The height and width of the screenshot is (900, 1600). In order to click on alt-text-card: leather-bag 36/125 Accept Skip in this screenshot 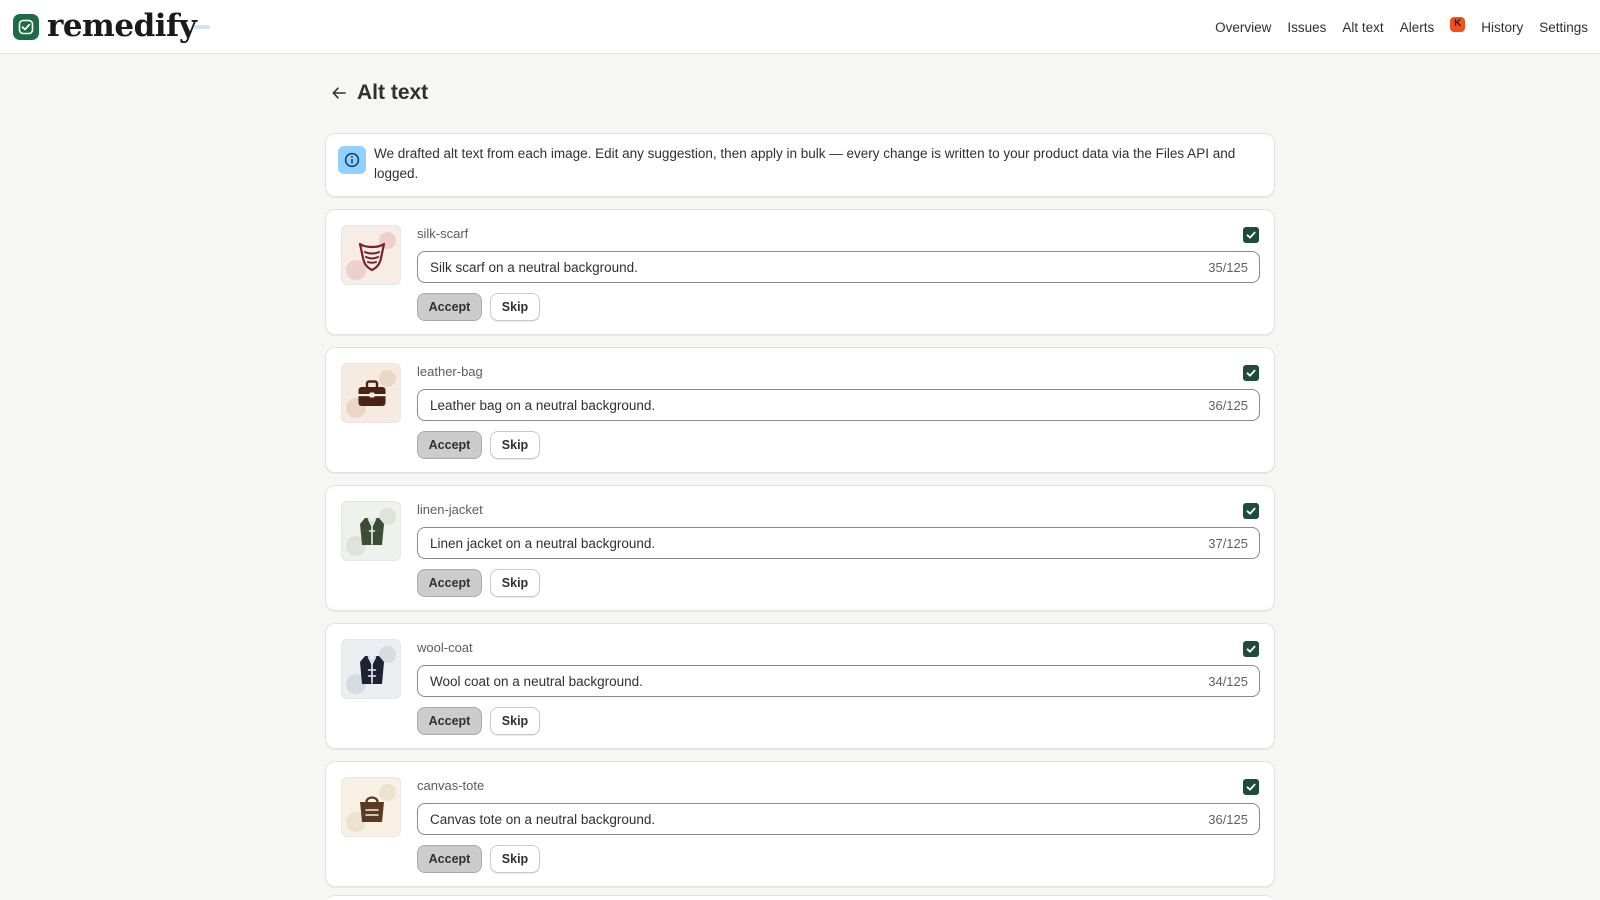, I will do `click(800, 410)`.